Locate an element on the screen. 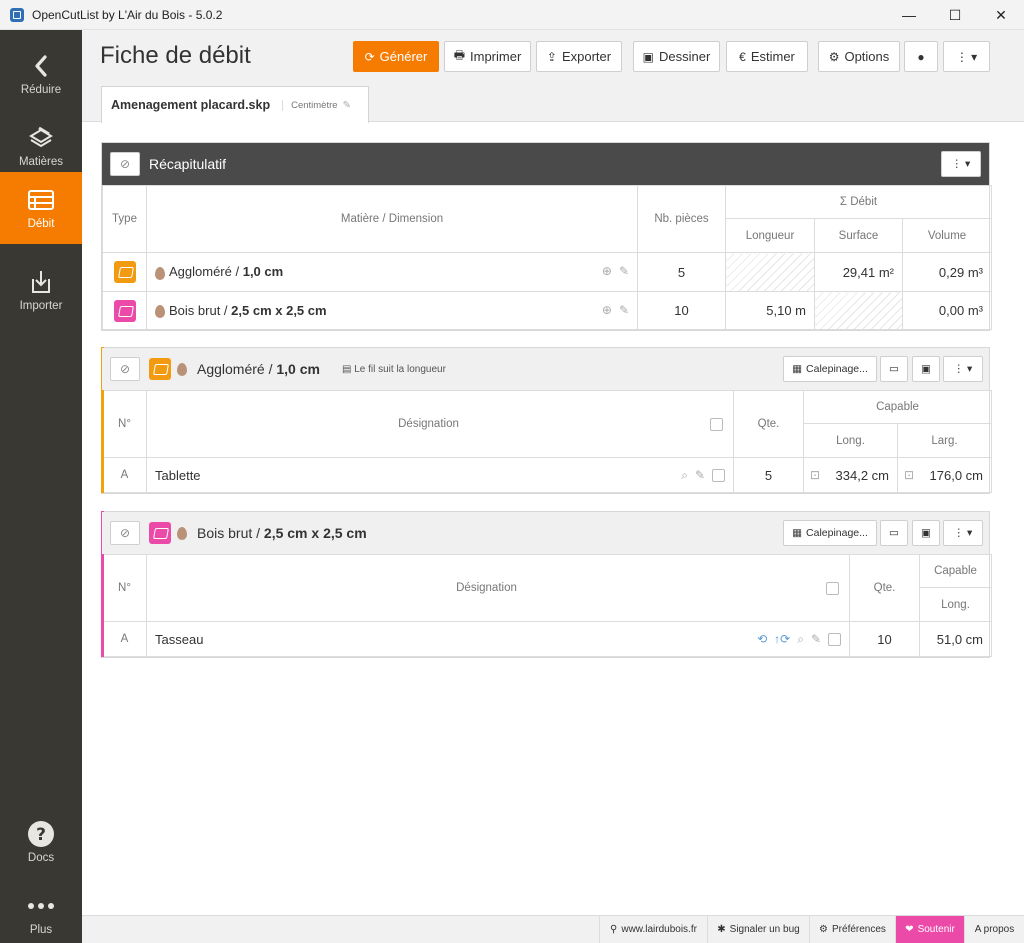 The height and width of the screenshot is (943, 1024). generate-label: Générer is located at coordinates (403, 56).